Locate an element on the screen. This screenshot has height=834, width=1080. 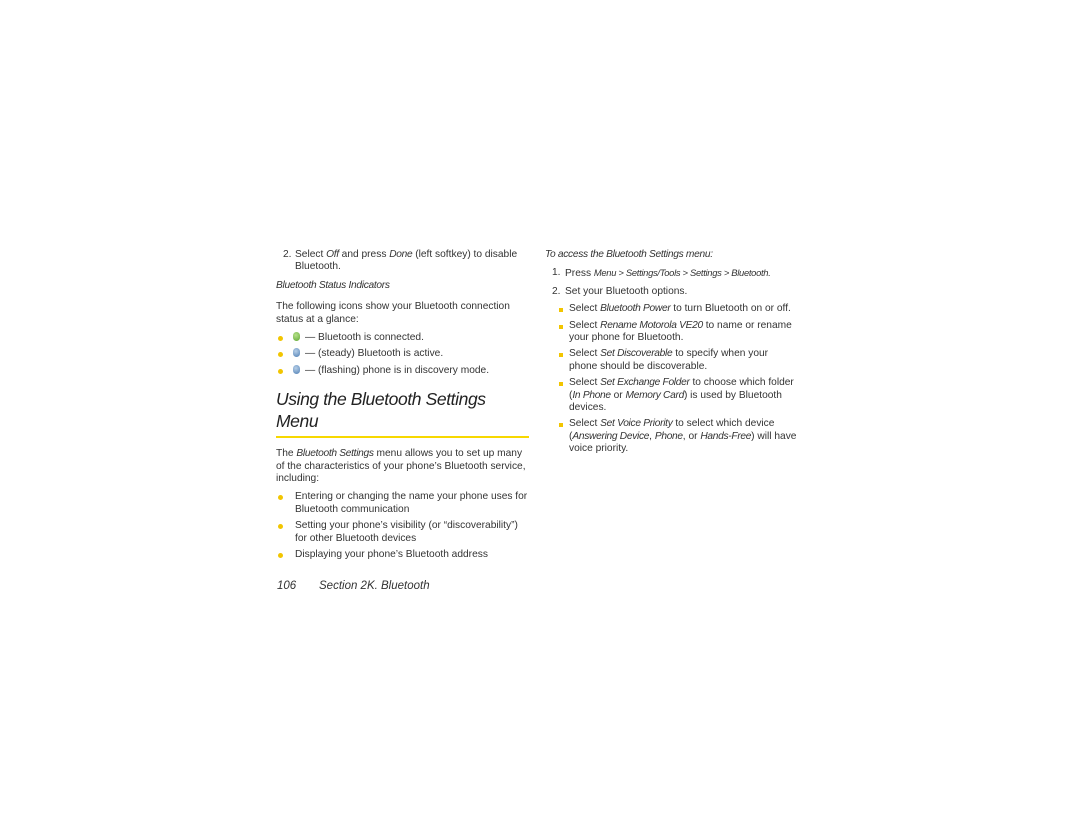
bluetooth-settings-term: Bluetooth Settings is located at coordinates (335, 454).